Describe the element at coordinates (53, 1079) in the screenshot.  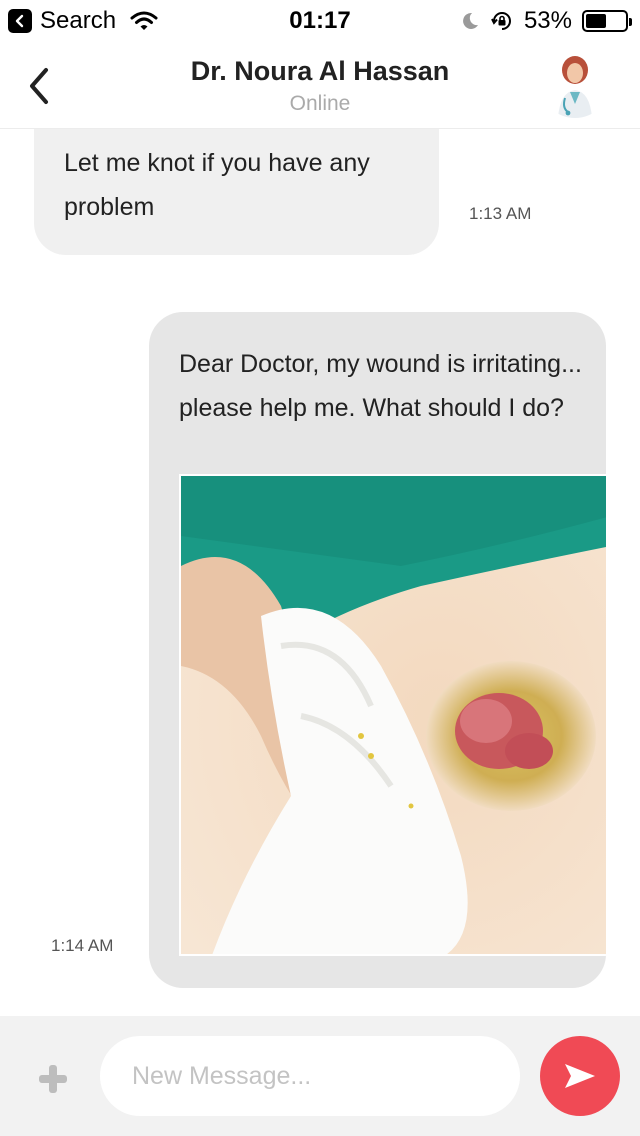
I see `add-attachment-button` at that location.